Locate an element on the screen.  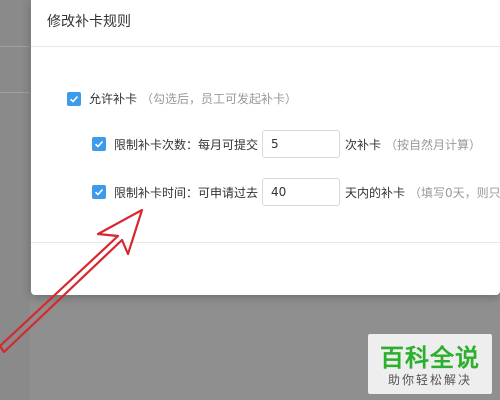
limit-time-hint: （填写0天，则只 is located at coordinates (454, 192).